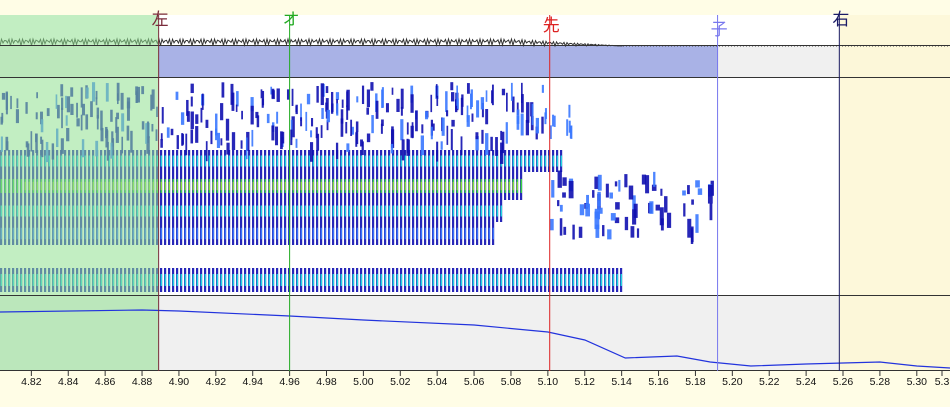 The height and width of the screenshot is (407, 950). What do you see at coordinates (584, 382) in the screenshot?
I see `axis-tick-label: 5.12` at bounding box center [584, 382].